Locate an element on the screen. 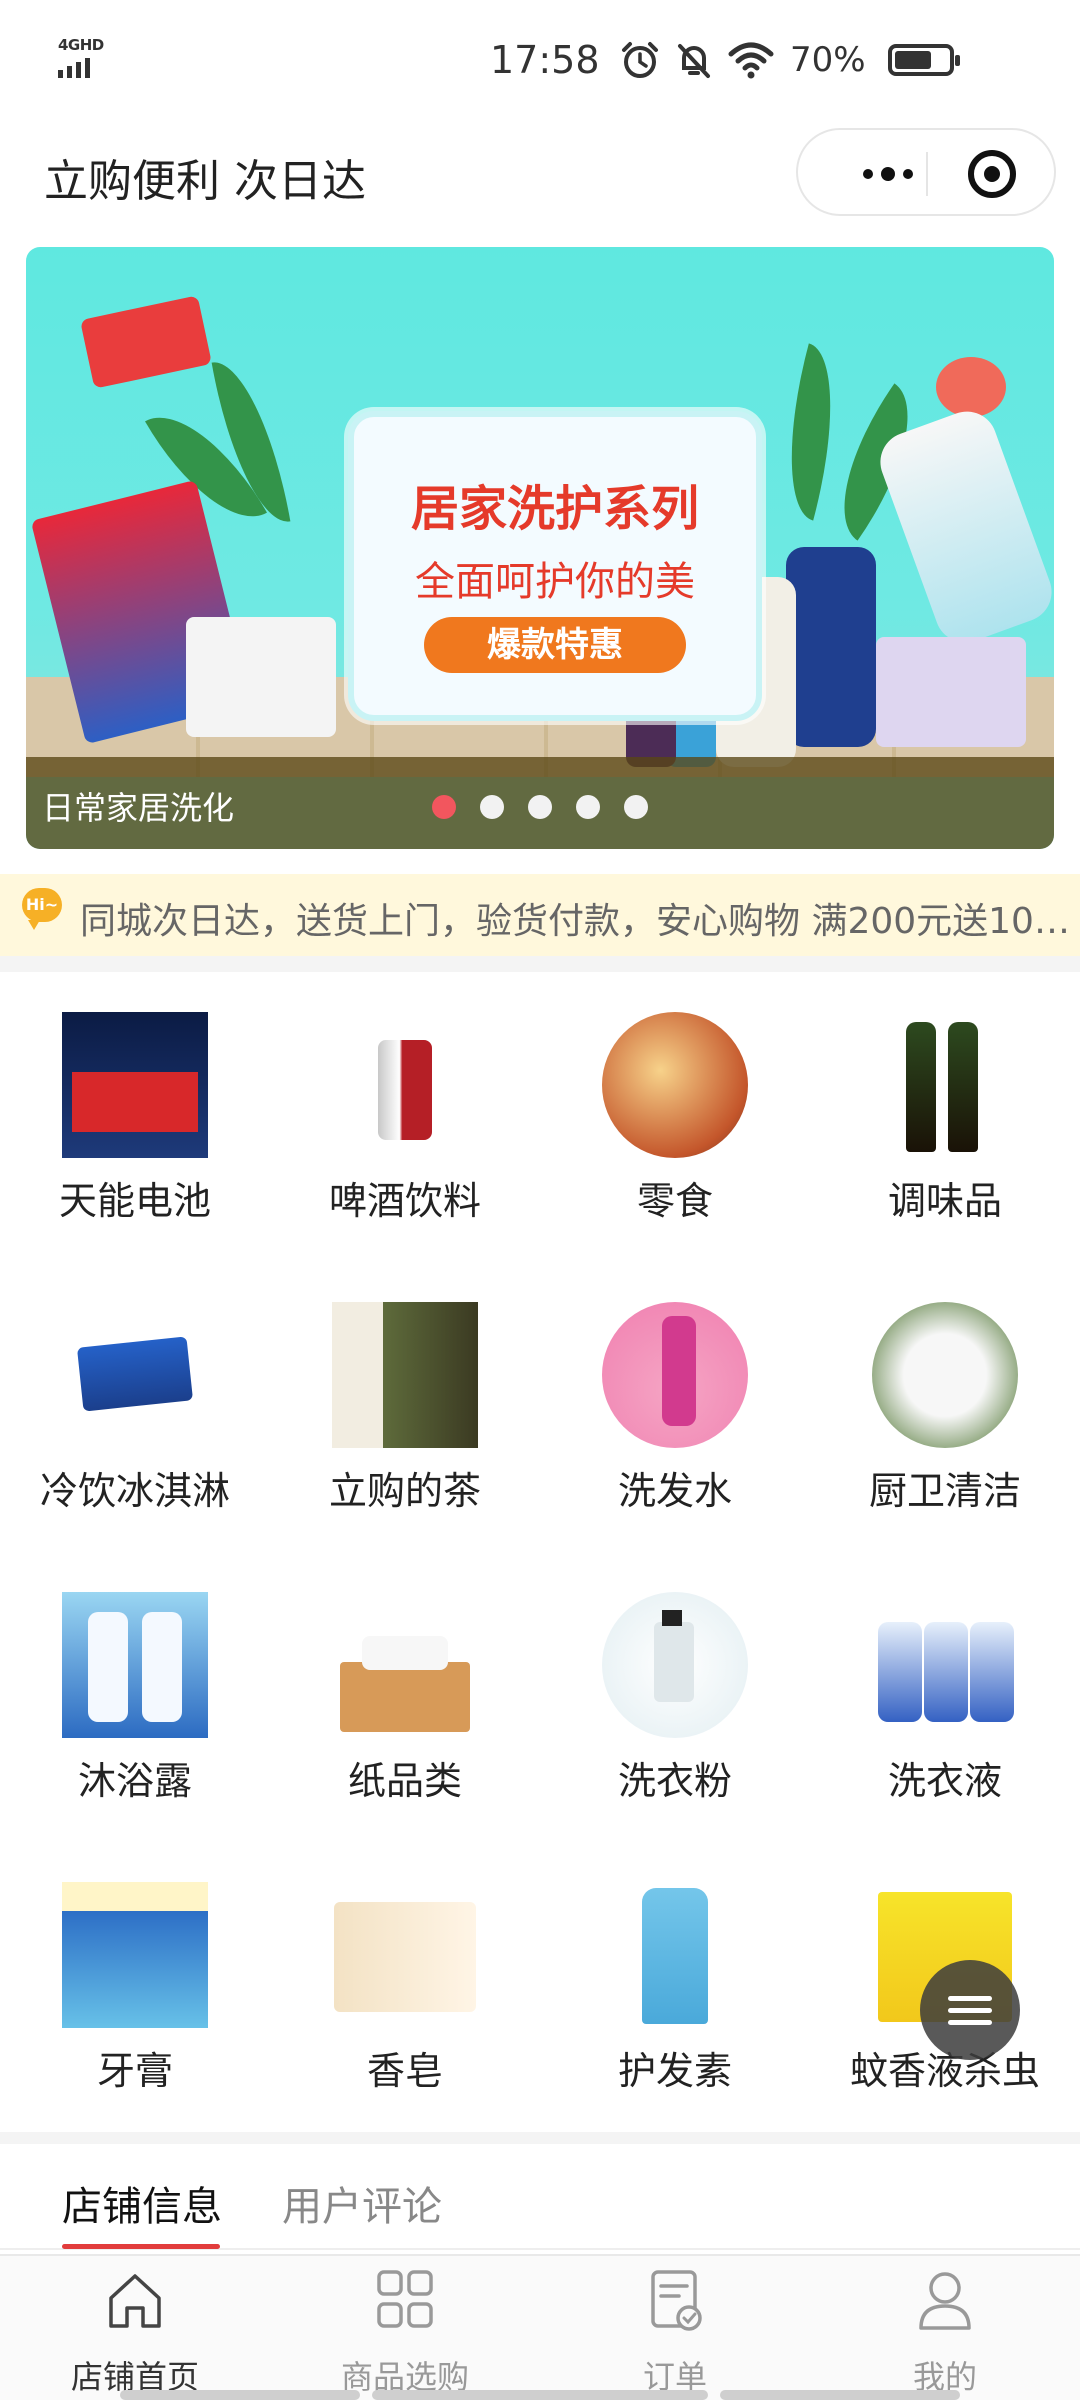 The image size is (1080, 2402). category-label: 香皂 is located at coordinates (404, 2071).